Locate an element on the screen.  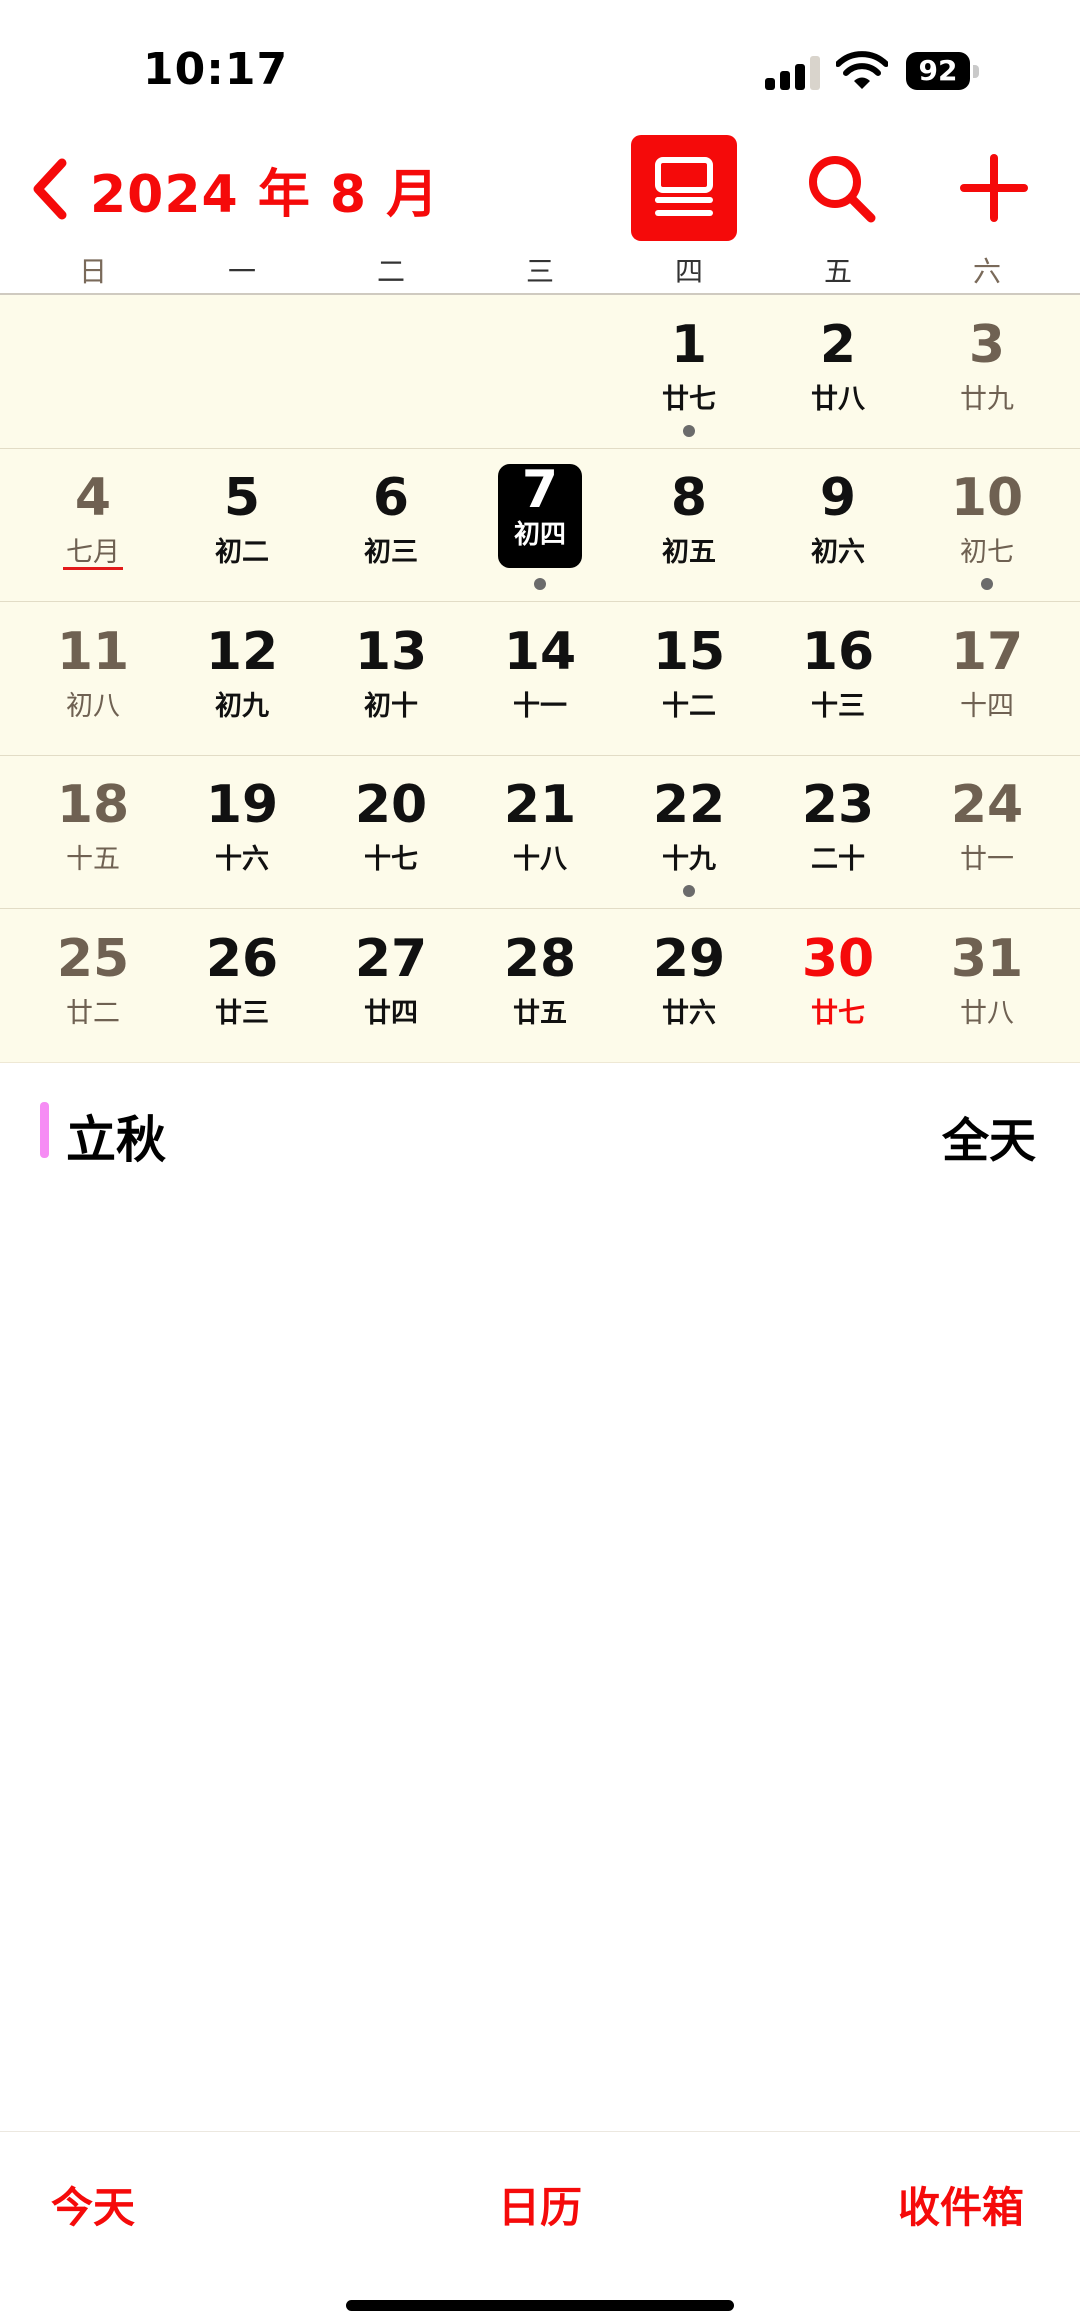
day-number: 20 is located at coordinates (391, 805).